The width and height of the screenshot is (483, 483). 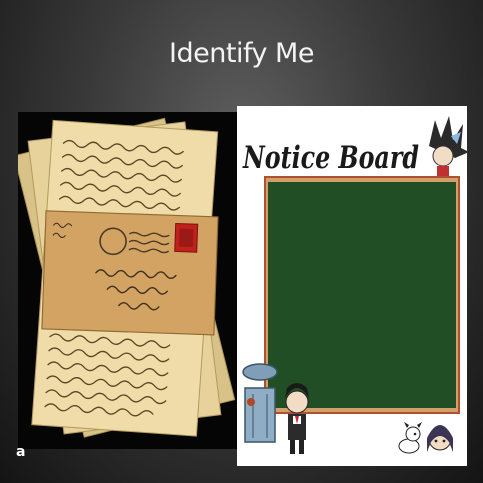 I want to click on image-label-a: a, so click(x=21, y=452).